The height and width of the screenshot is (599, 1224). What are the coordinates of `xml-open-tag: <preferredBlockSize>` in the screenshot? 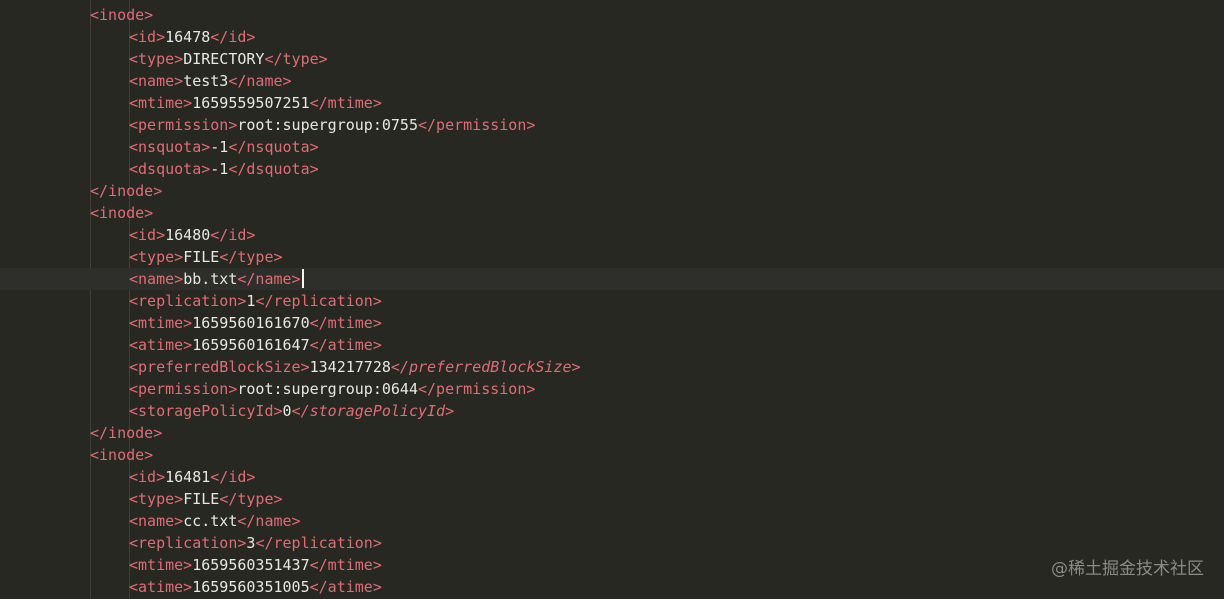 It's located at (219, 367).